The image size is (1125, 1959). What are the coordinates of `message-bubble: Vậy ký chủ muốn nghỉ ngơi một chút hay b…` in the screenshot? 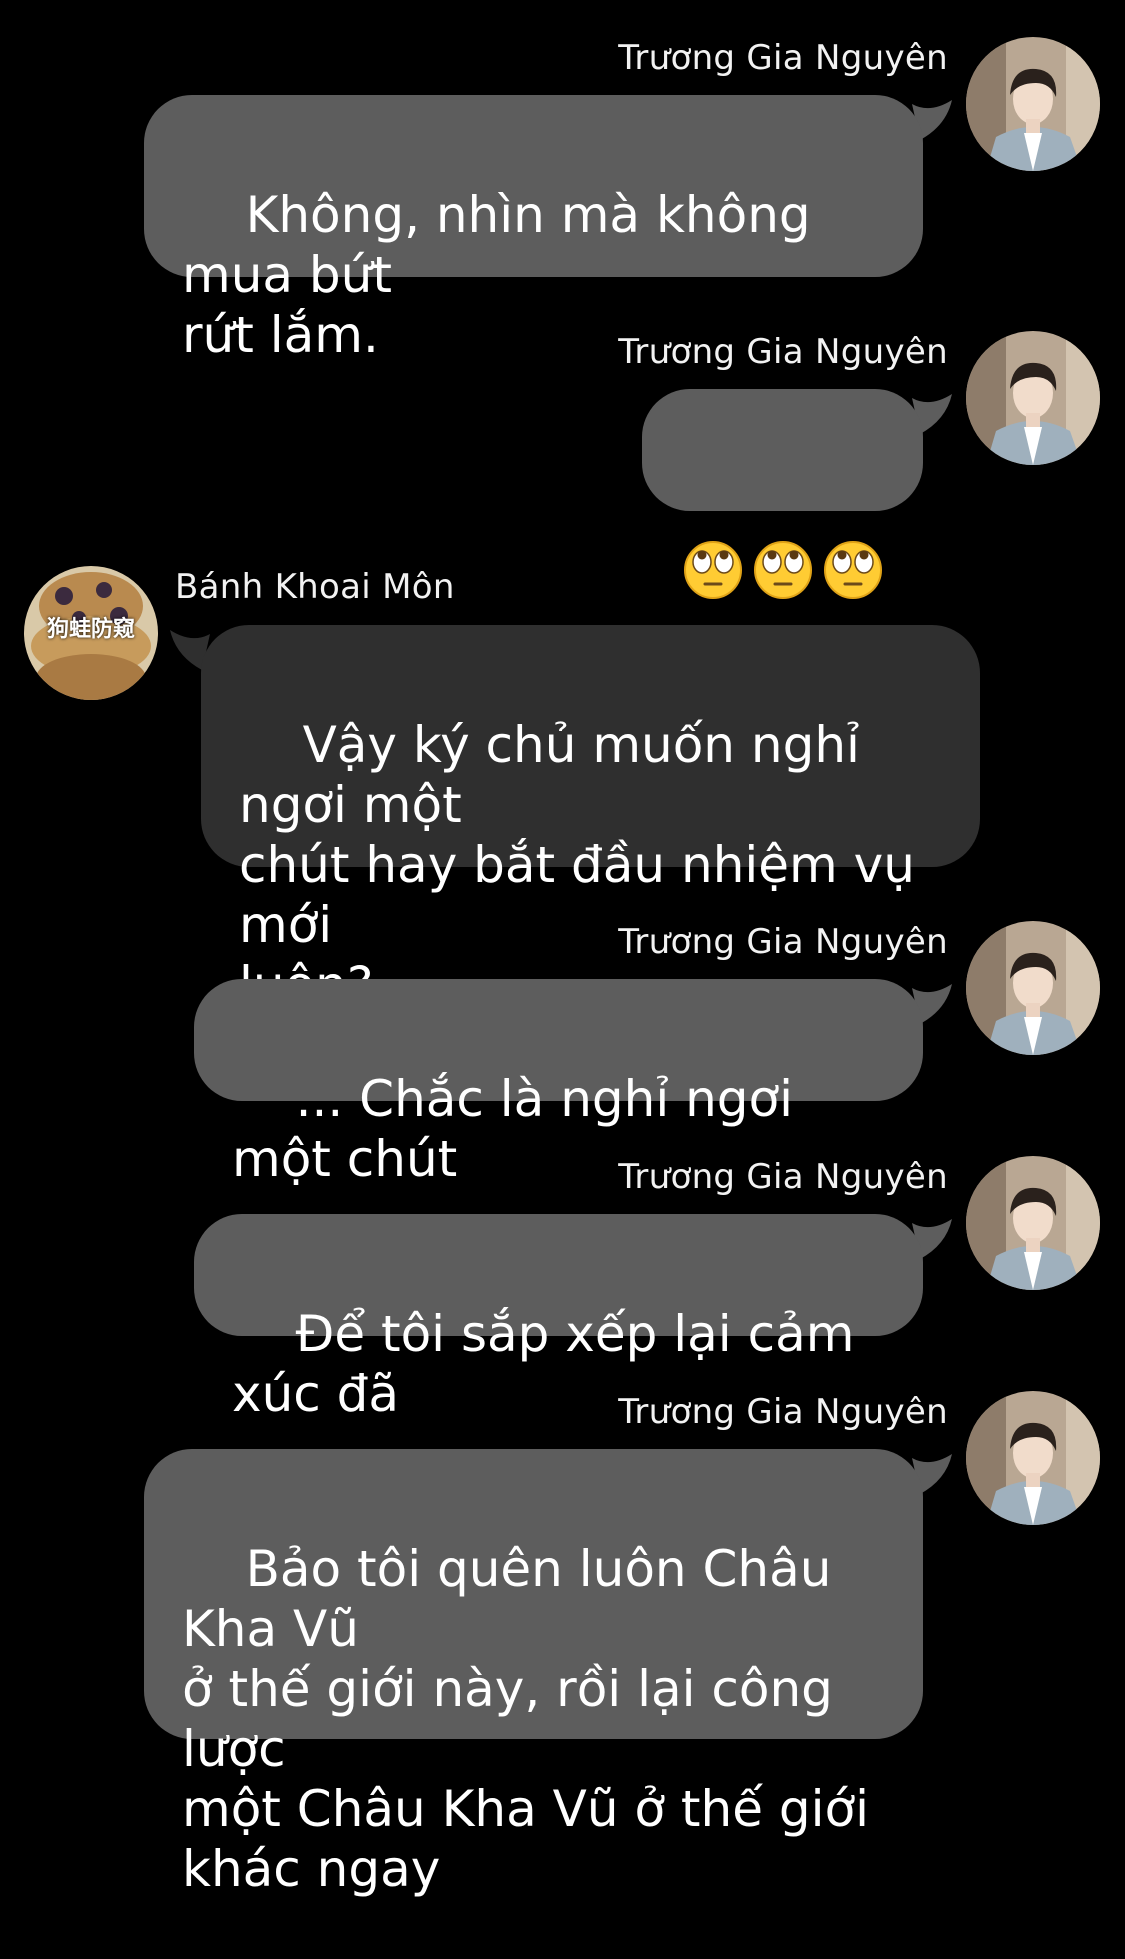 It's located at (590, 819).